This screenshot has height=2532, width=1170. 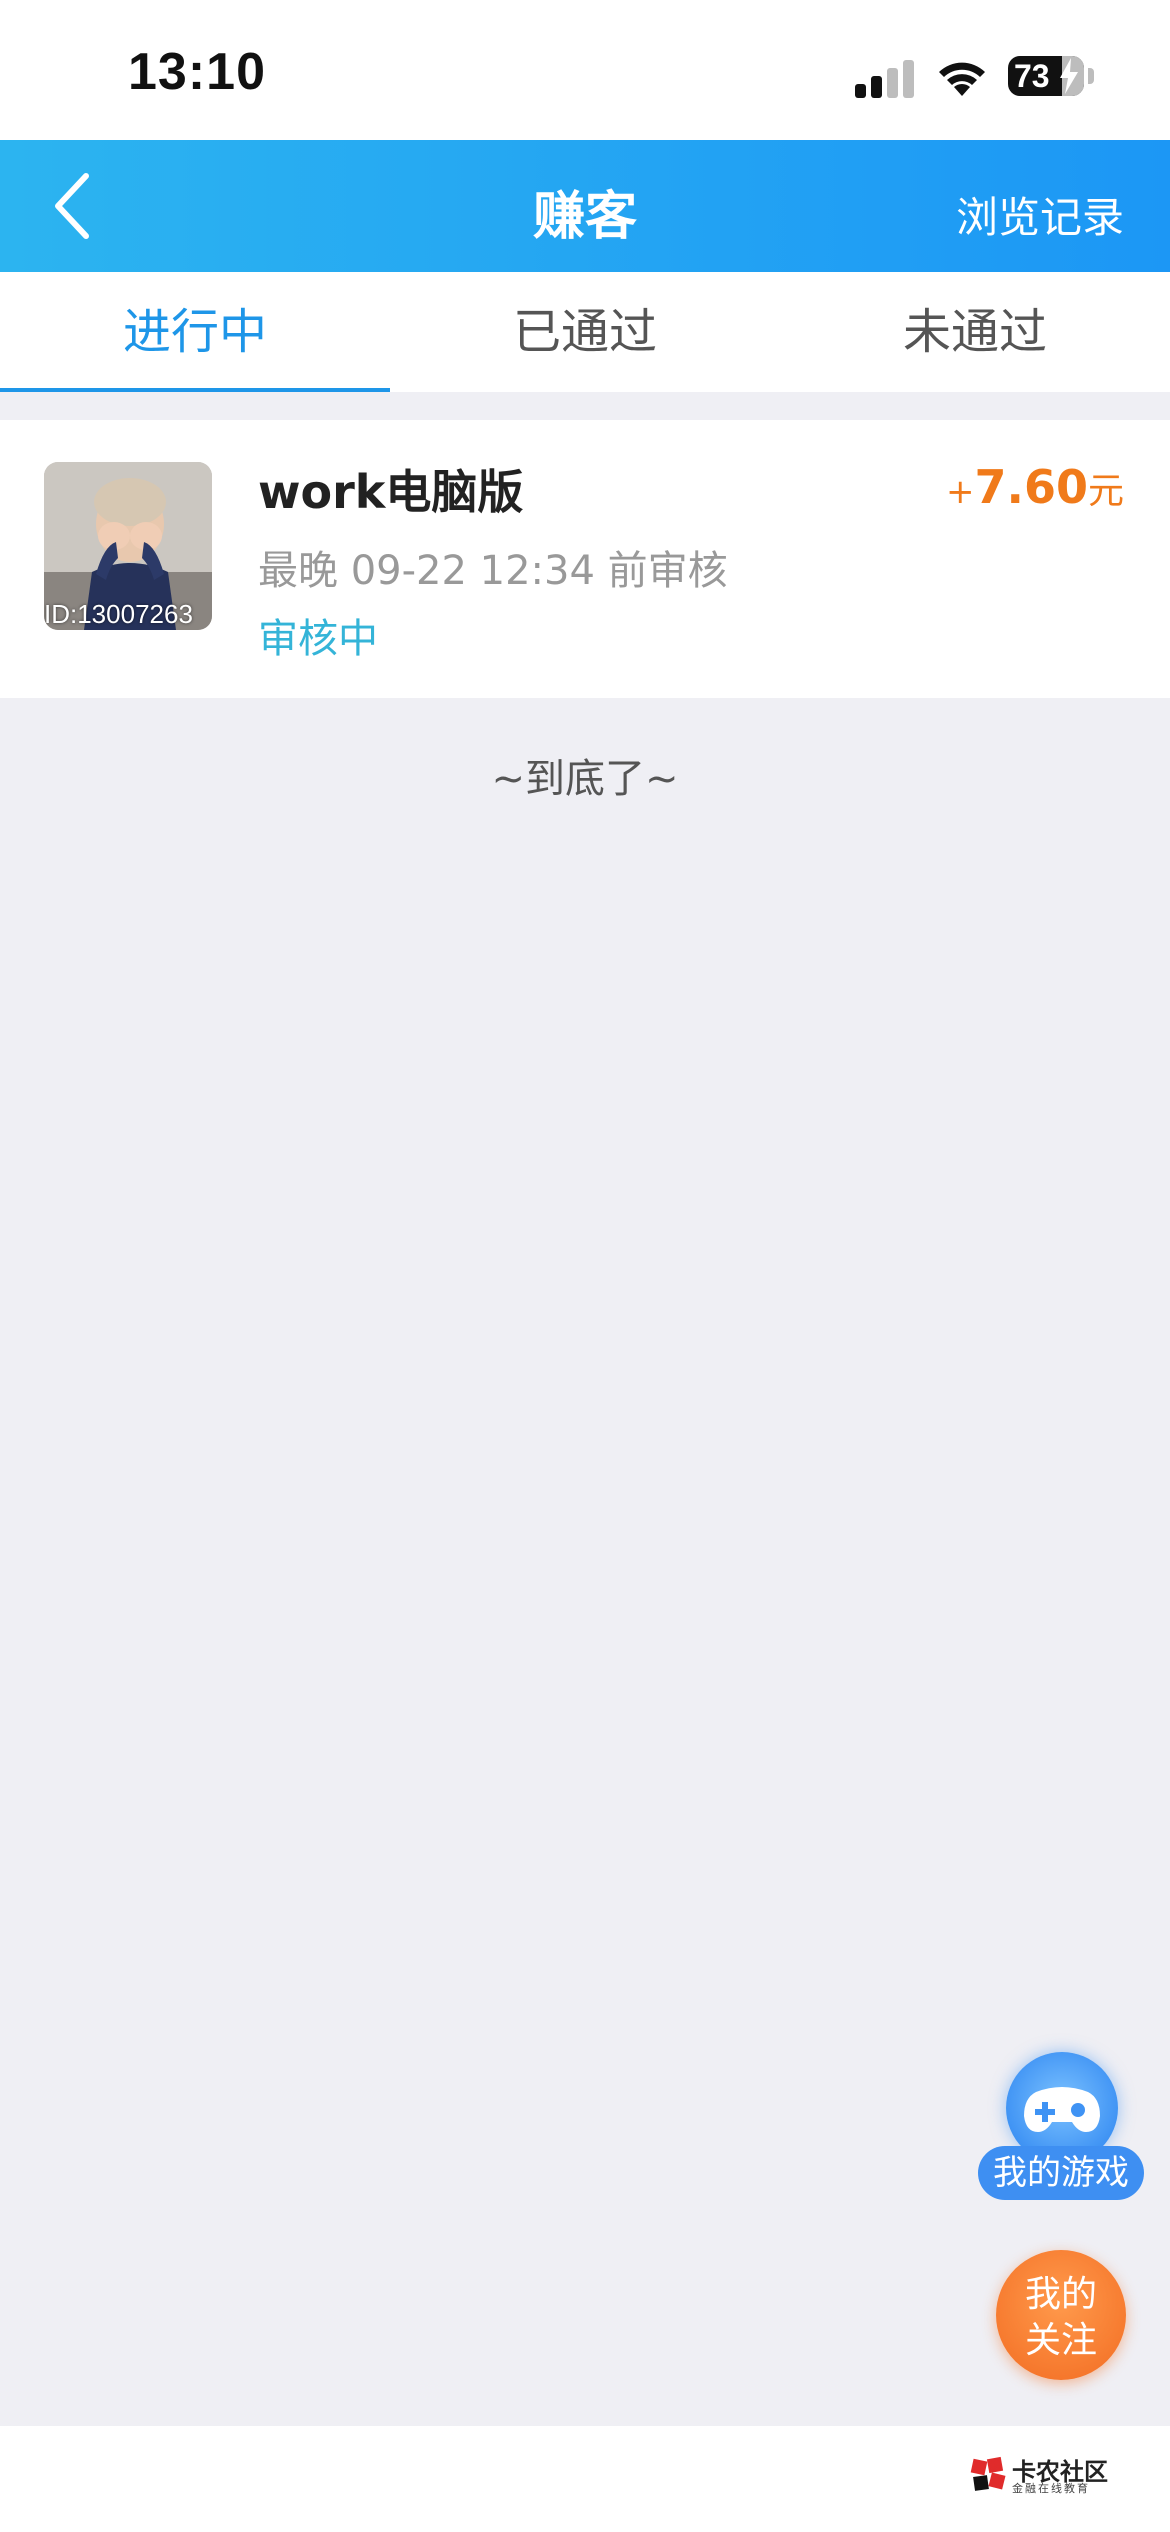 What do you see at coordinates (1032, 76) in the screenshot?
I see `battery-level: 73` at bounding box center [1032, 76].